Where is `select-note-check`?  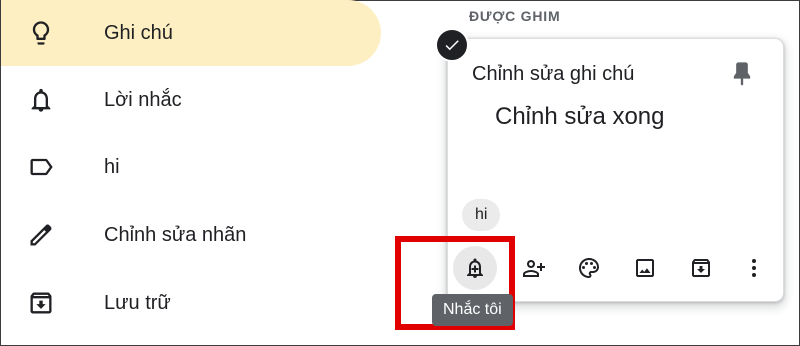
select-note-check is located at coordinates (452, 45).